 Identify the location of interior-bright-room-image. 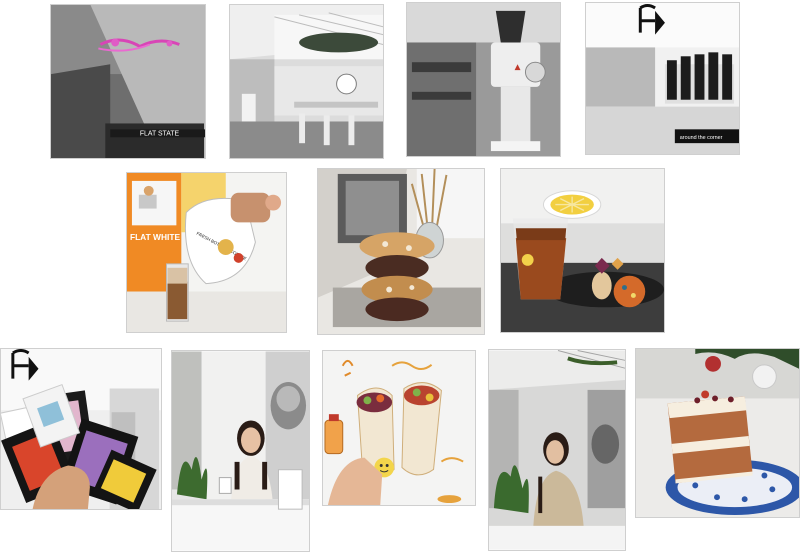
(306, 81).